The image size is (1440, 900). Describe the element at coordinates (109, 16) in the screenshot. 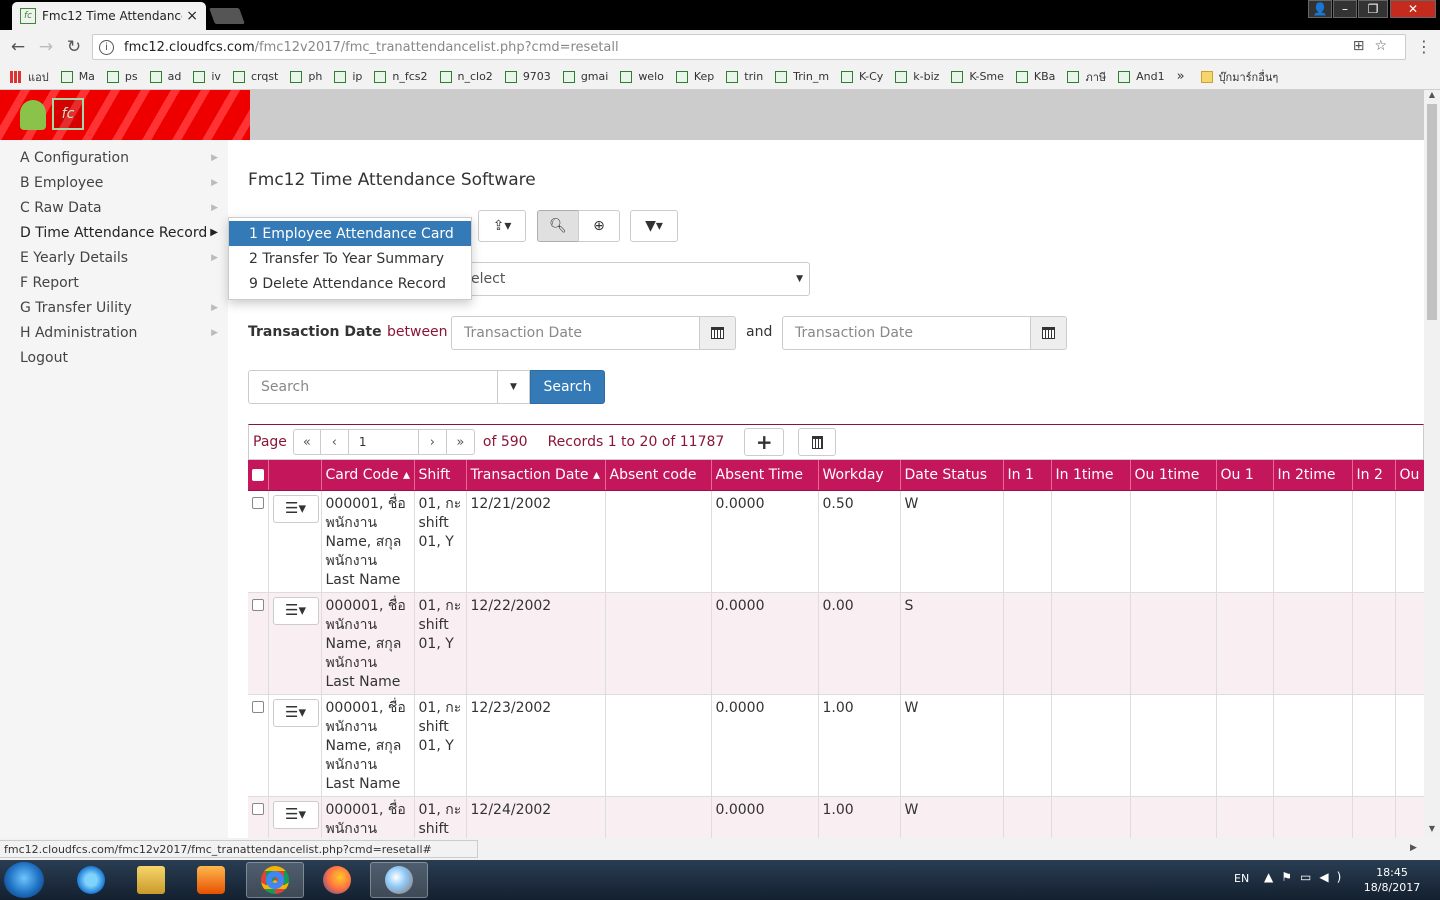

I see `browser-tab: fc Fmc12 Time Attendance ×` at that location.